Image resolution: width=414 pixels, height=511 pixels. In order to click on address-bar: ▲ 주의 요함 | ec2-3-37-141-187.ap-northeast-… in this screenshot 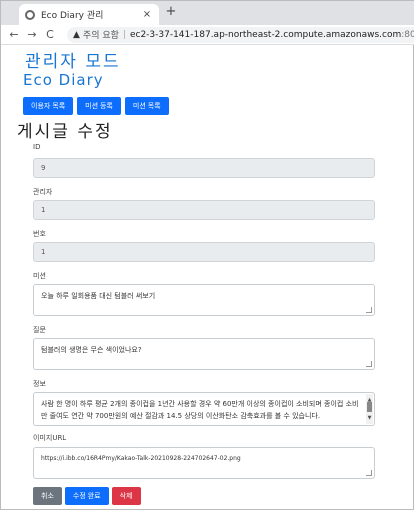, I will do `click(240, 34)`.